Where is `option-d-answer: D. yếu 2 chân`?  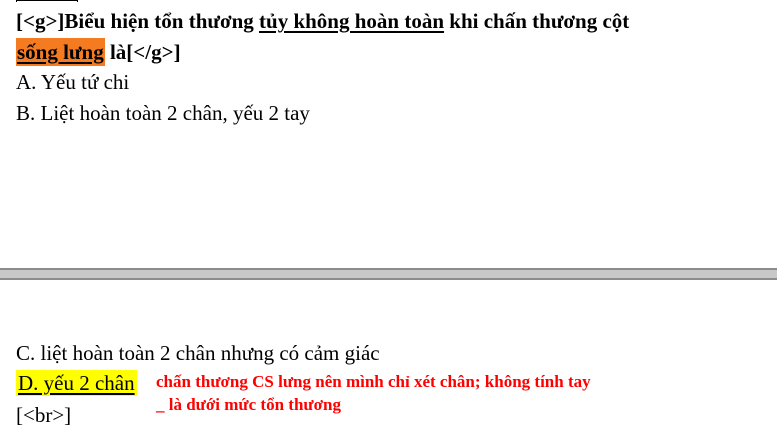
option-d-answer: D. yếu 2 chân is located at coordinates (76, 383).